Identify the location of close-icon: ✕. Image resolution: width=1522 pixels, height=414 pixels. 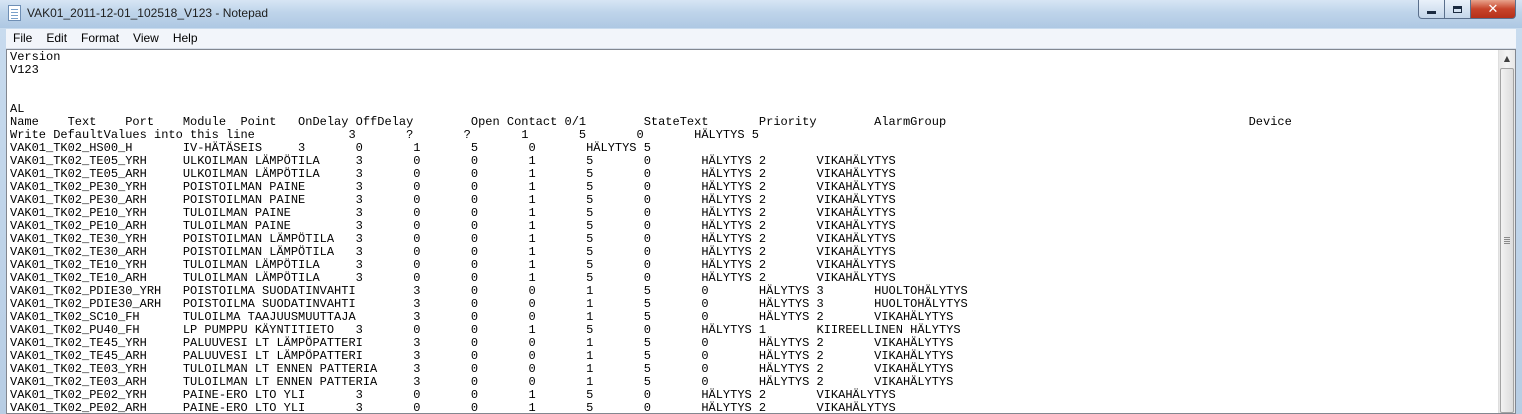
(1493, 9).